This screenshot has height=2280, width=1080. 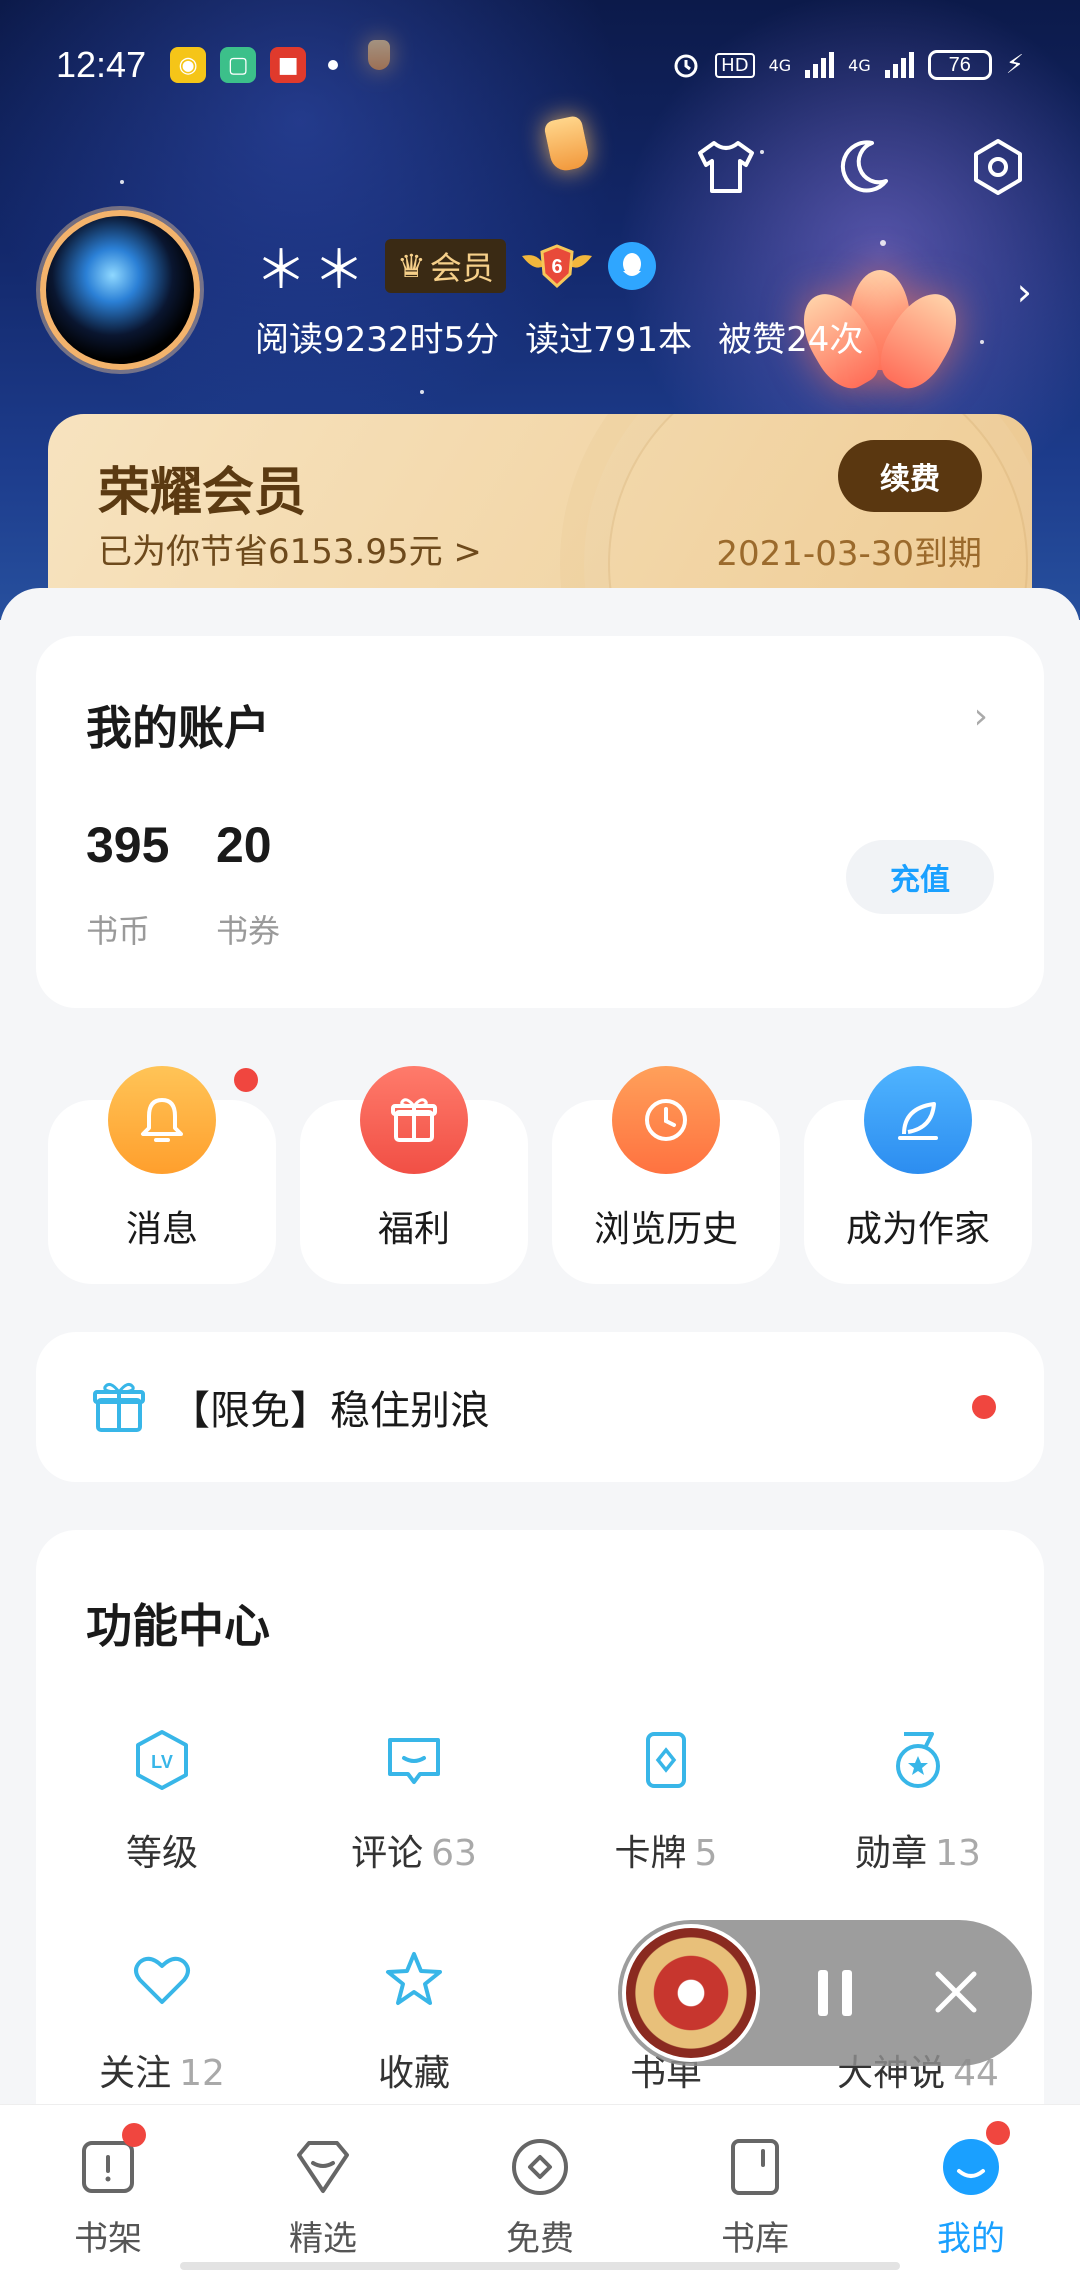 What do you see at coordinates (248, 931) in the screenshot?
I see `vouchers-label: 书券` at bounding box center [248, 931].